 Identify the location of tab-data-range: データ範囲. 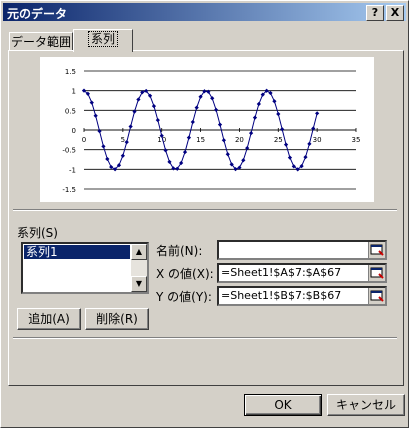
(41, 41).